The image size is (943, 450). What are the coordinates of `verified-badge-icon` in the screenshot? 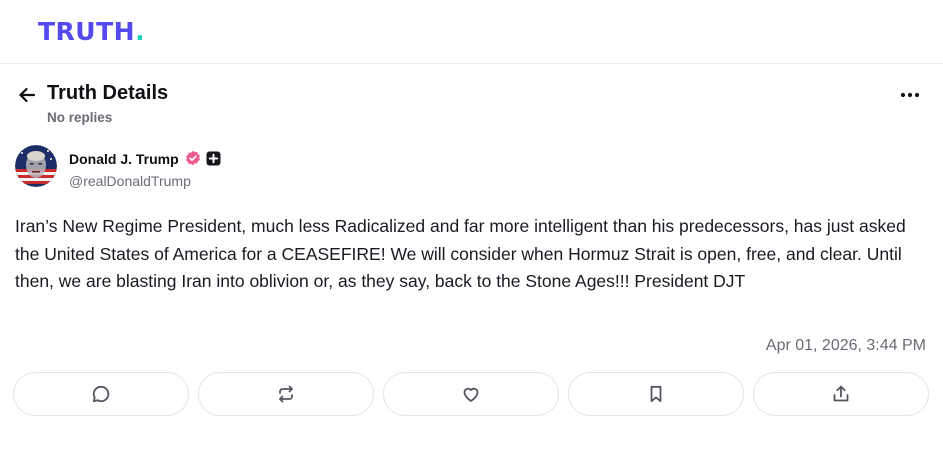 It's located at (193, 158).